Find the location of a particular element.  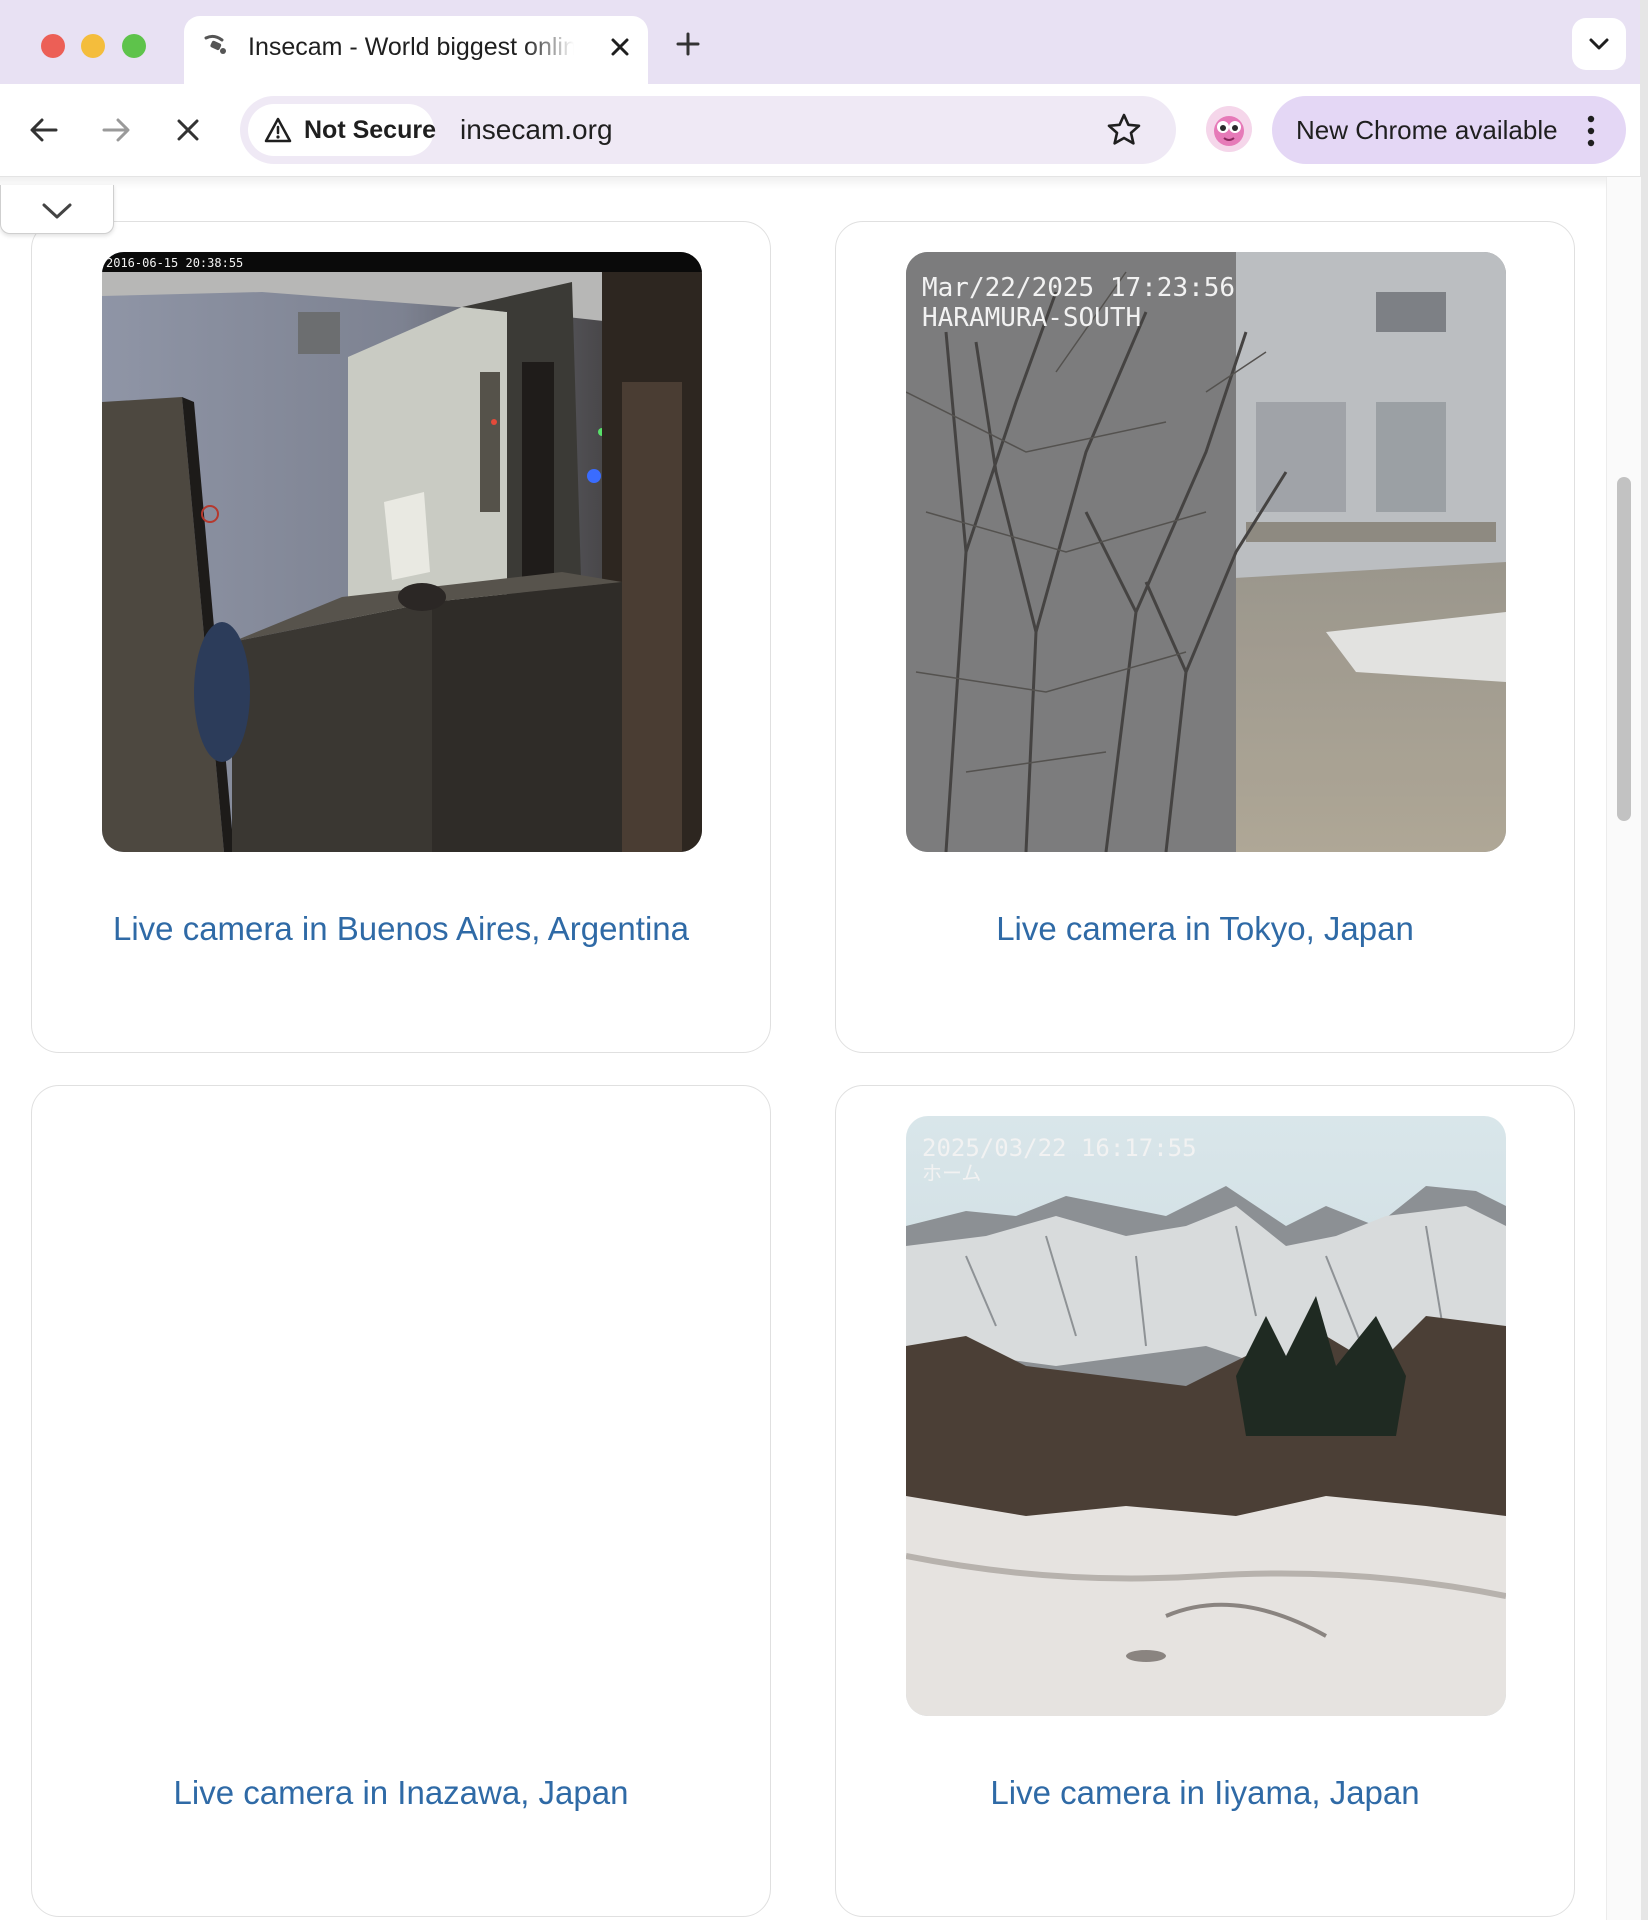

camera-timestamp: 2025/03/22 16:17:55 is located at coordinates (1059, 1148).